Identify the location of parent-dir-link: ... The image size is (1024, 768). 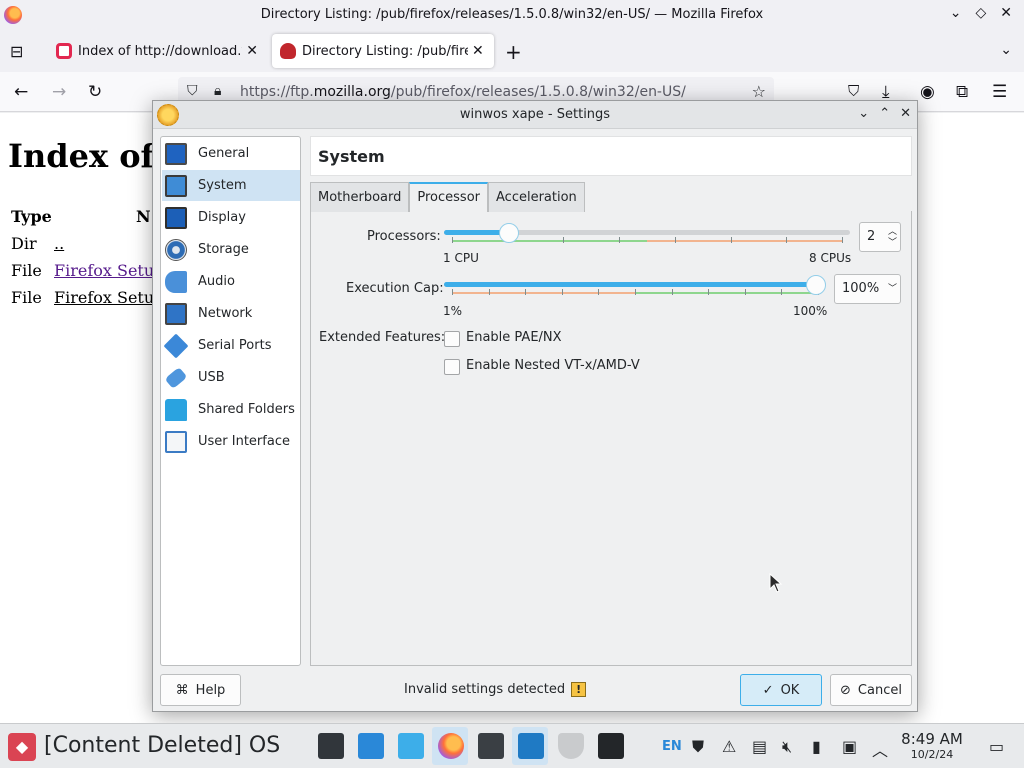
(59, 243).